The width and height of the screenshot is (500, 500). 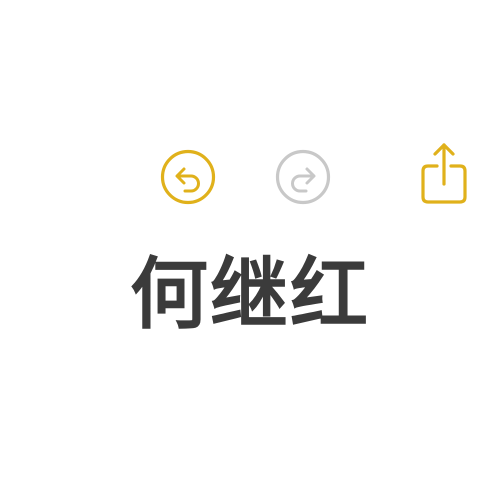 I want to click on redo-icon, so click(x=303, y=177).